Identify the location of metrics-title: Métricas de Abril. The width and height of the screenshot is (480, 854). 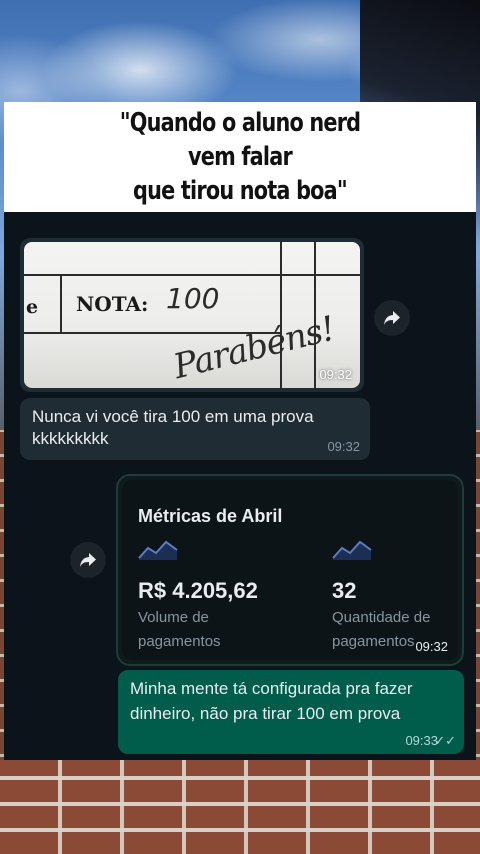
(210, 516).